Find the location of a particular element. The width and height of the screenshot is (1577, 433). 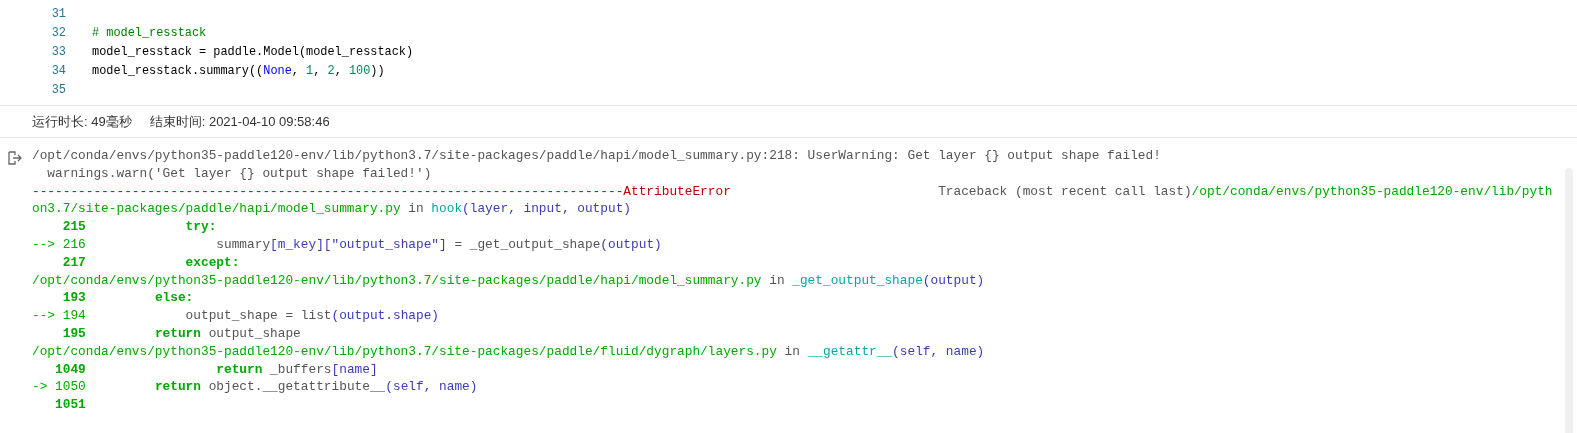

file-path: /opt/conda/envs/python35-paddle120-env/lib/pyth is located at coordinates (1372, 191).